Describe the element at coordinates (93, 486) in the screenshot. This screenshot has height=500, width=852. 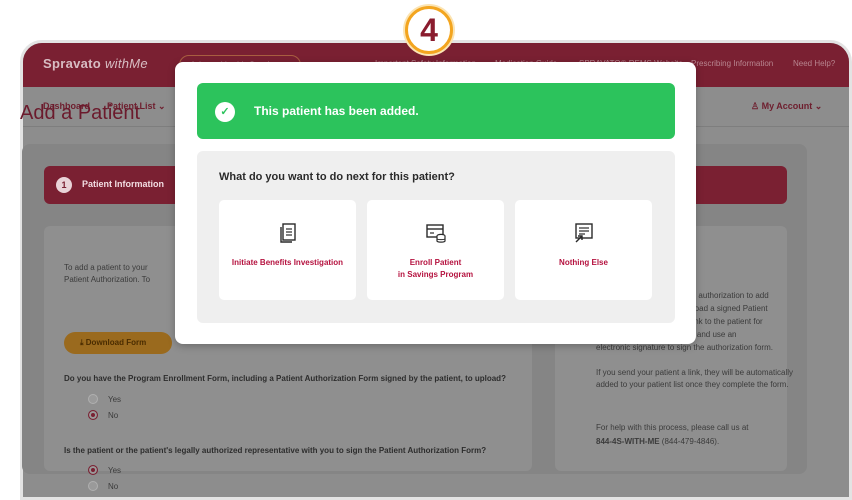
I see `q2-no-radio` at that location.